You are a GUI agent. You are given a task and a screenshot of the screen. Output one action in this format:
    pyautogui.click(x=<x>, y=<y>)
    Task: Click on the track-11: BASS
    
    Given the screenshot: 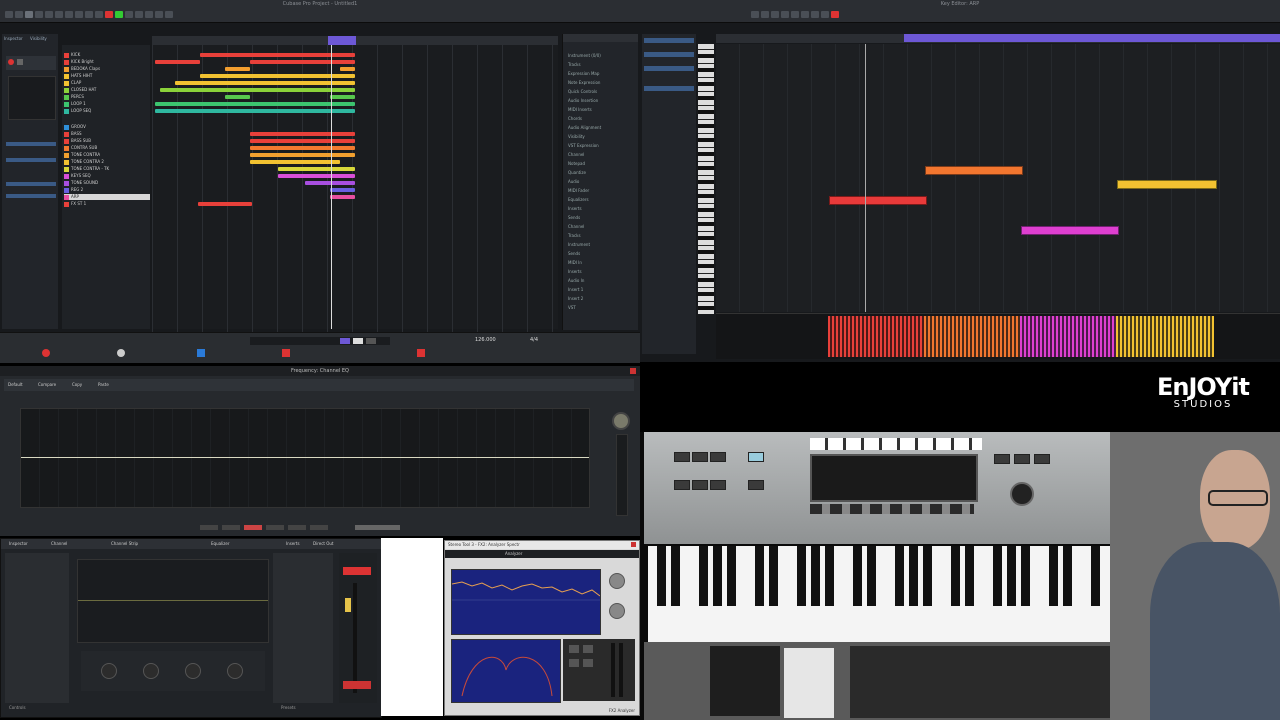 What is the action you would take?
    pyautogui.click(x=107, y=134)
    